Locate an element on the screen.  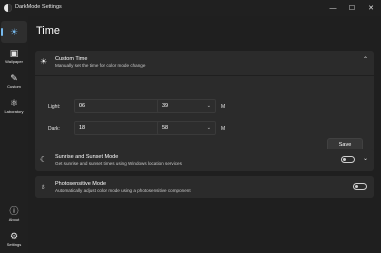
sidebar-item-about: ⓘ About is located at coordinates (14, 214).